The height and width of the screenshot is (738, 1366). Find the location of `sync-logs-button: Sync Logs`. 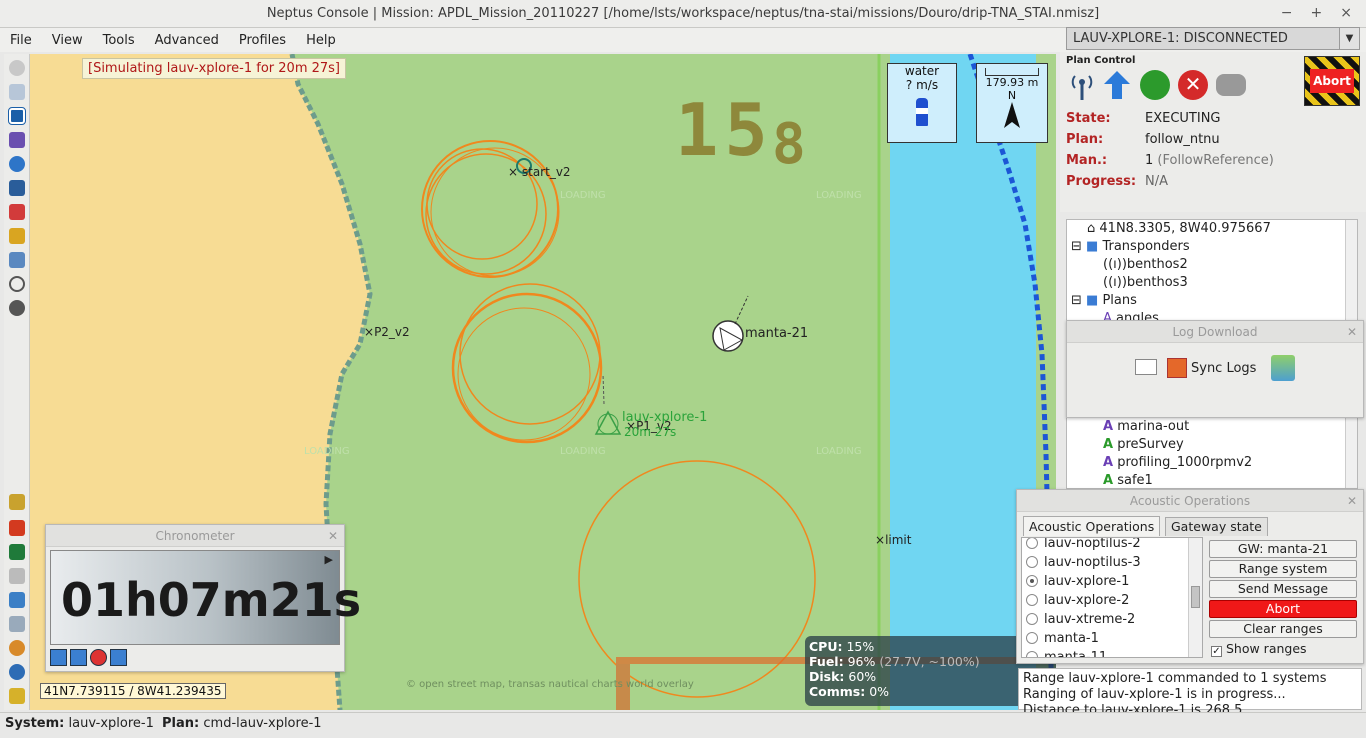

sync-logs-button: Sync Logs is located at coordinates (1211, 368).